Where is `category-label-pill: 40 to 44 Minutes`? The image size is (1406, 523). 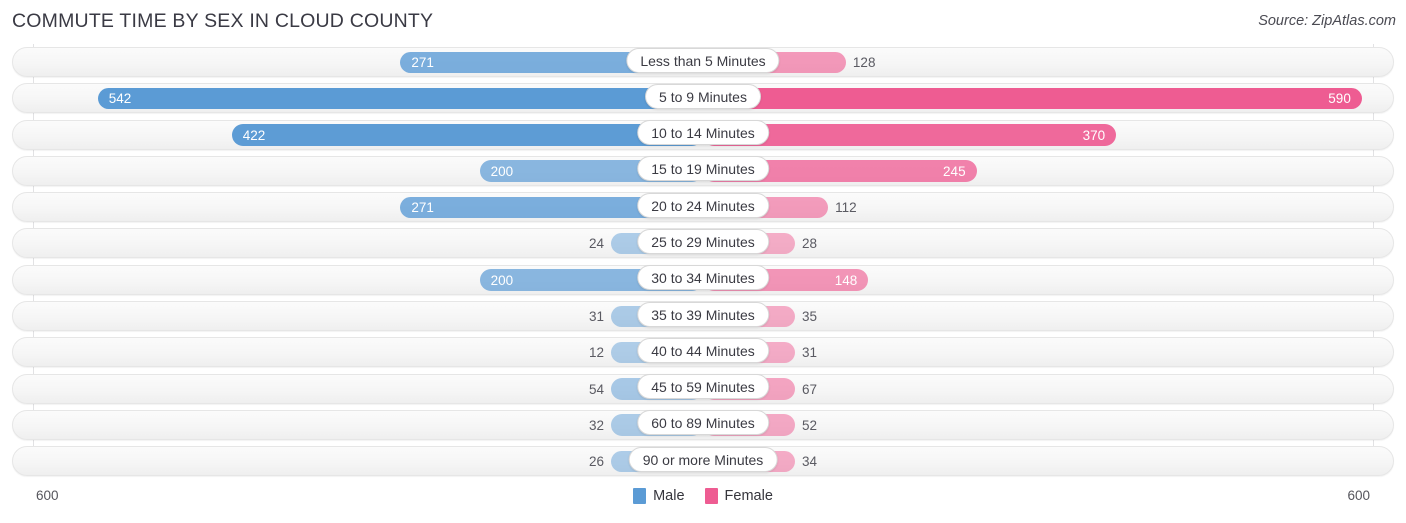 category-label-pill: 40 to 44 Minutes is located at coordinates (703, 350).